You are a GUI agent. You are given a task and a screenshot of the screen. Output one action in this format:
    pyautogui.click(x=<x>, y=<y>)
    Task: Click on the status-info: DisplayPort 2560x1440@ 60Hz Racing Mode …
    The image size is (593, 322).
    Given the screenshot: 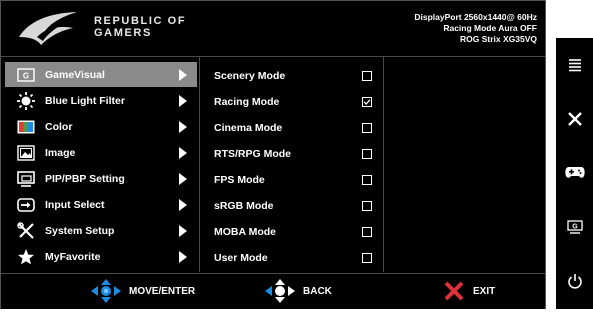 What is the action you would take?
    pyautogui.click(x=475, y=28)
    